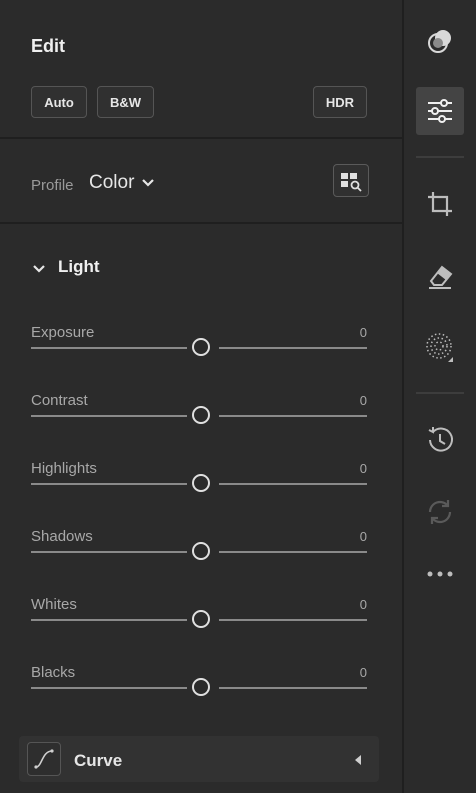  I want to click on exposure-slider: Exposure 0, so click(199, 354).